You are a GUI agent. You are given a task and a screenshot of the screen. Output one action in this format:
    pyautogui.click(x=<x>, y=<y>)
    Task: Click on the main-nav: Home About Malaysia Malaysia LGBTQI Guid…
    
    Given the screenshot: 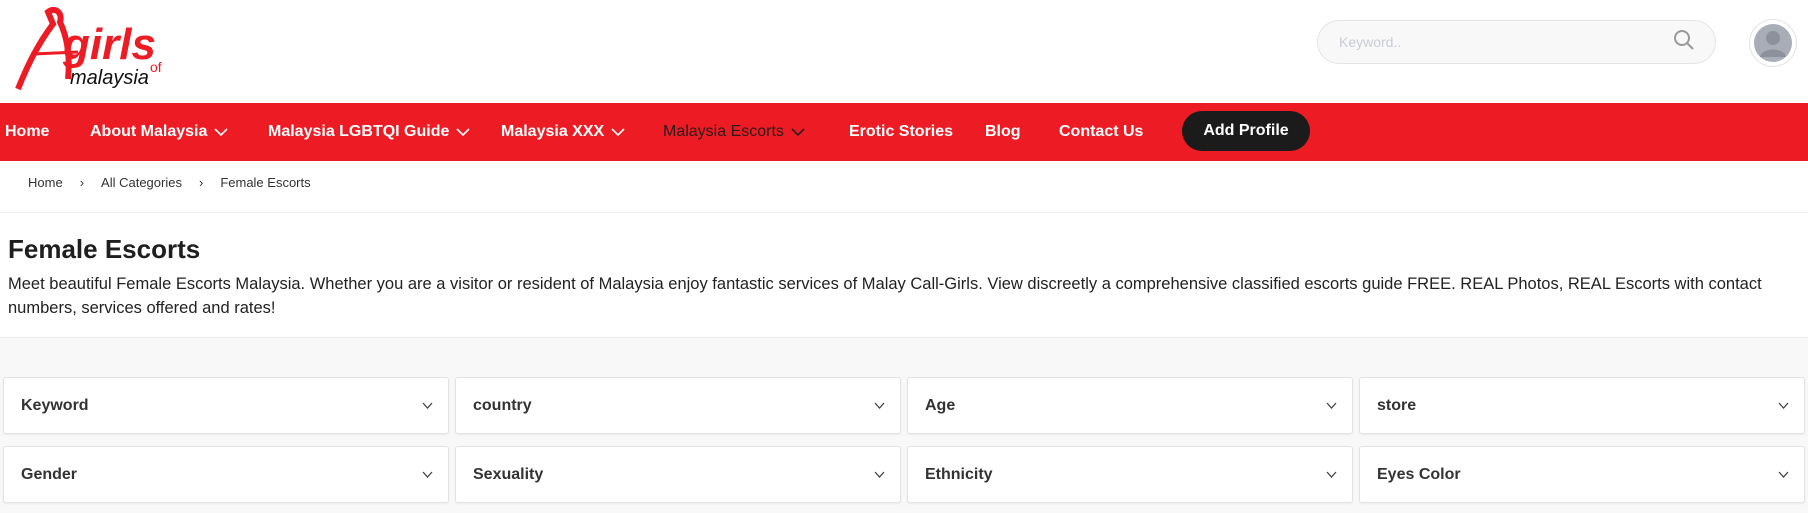 What is the action you would take?
    pyautogui.click(x=904, y=132)
    